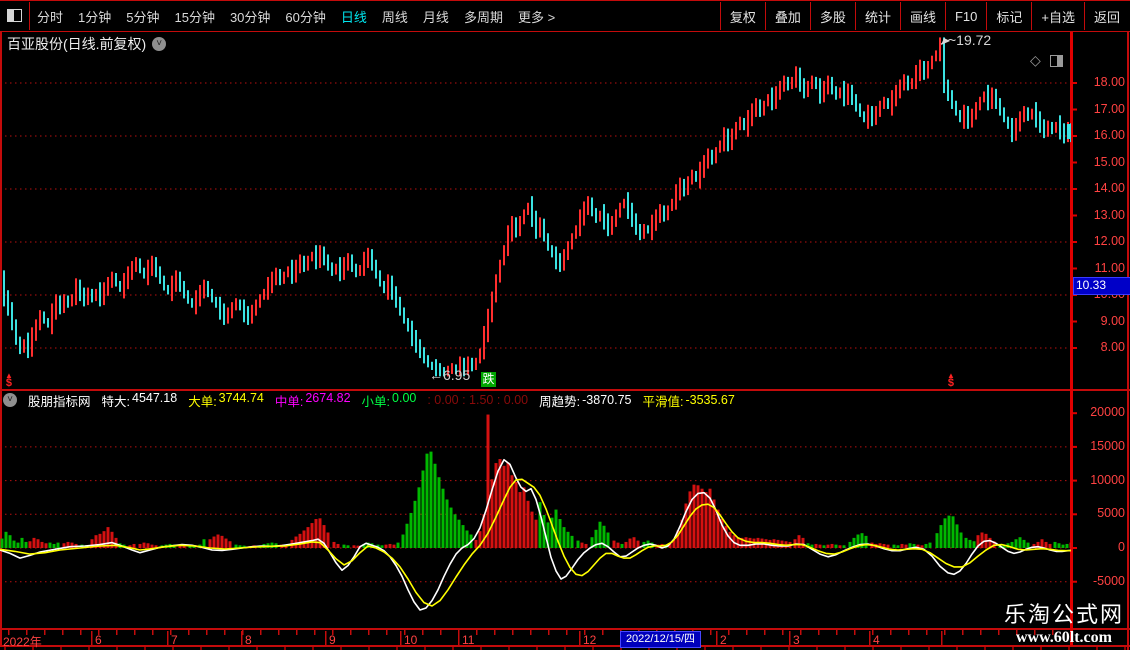 Image resolution: width=1130 pixels, height=650 pixels. What do you see at coordinates (332, 640) in the screenshot?
I see `date-axis-label: 9` at bounding box center [332, 640].